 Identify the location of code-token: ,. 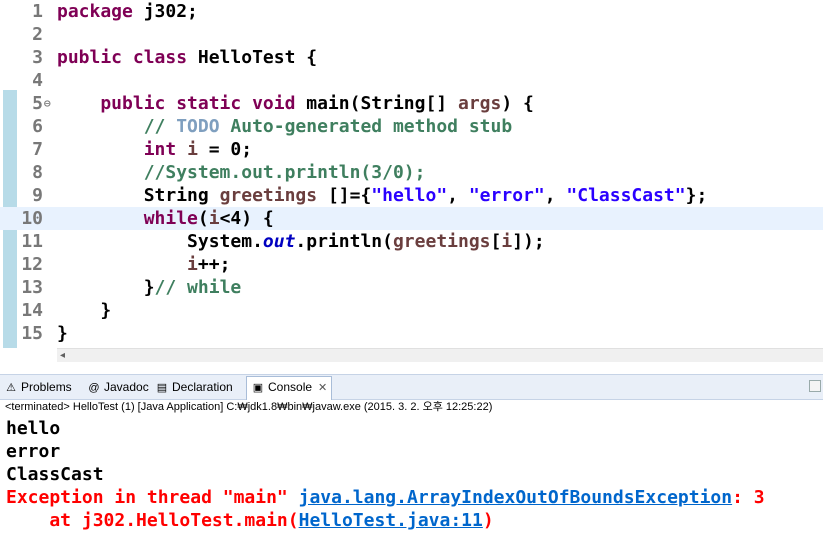
(458, 195).